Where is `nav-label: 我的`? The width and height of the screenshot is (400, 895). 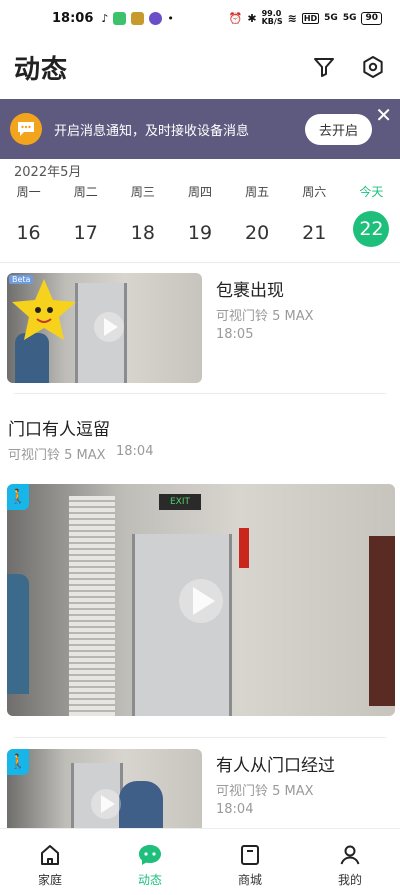
nav-label: 我的 is located at coordinates (349, 880).